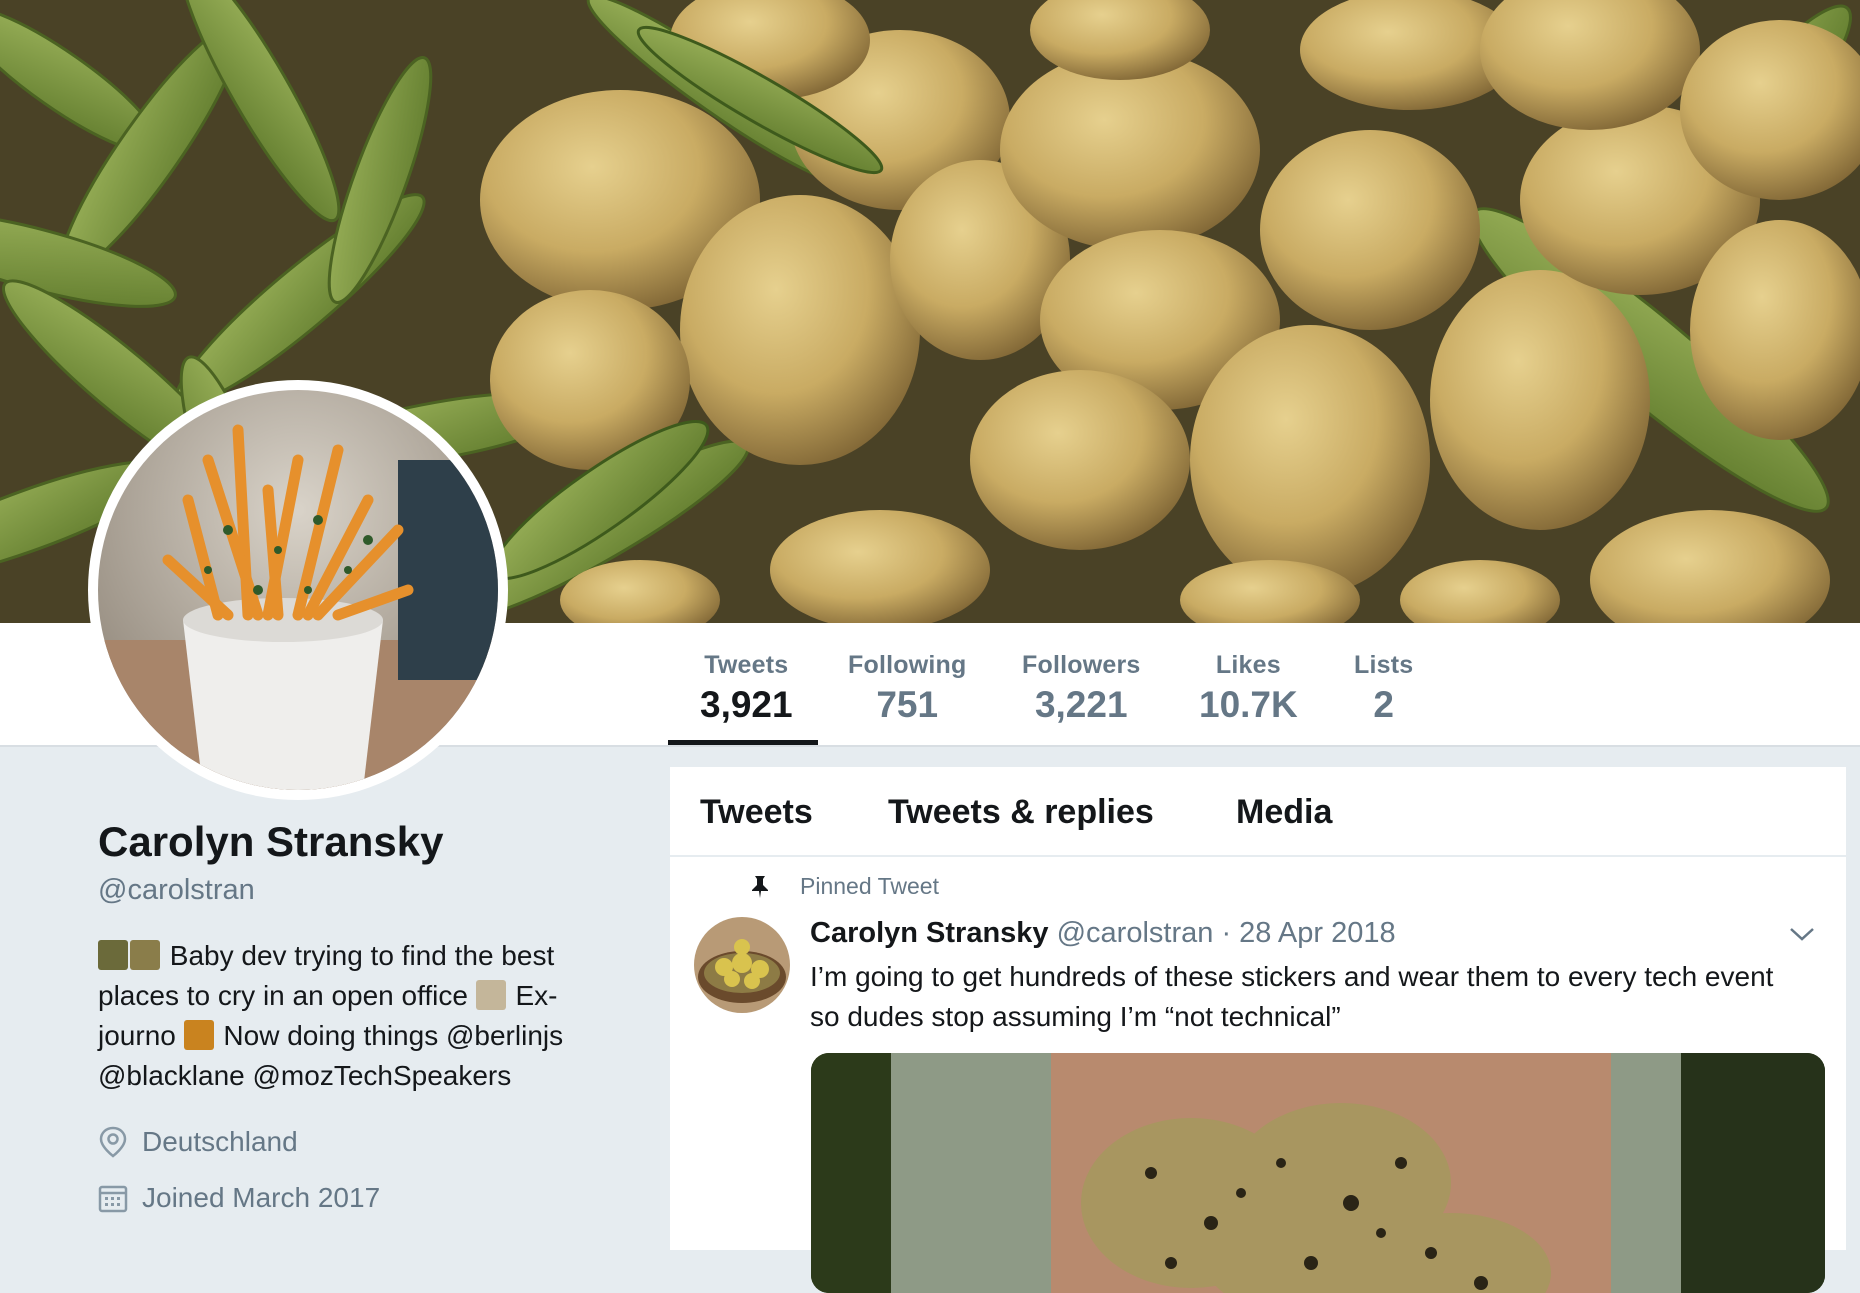  I want to click on stat-likes: Likes 10.7K, so click(1248, 688).